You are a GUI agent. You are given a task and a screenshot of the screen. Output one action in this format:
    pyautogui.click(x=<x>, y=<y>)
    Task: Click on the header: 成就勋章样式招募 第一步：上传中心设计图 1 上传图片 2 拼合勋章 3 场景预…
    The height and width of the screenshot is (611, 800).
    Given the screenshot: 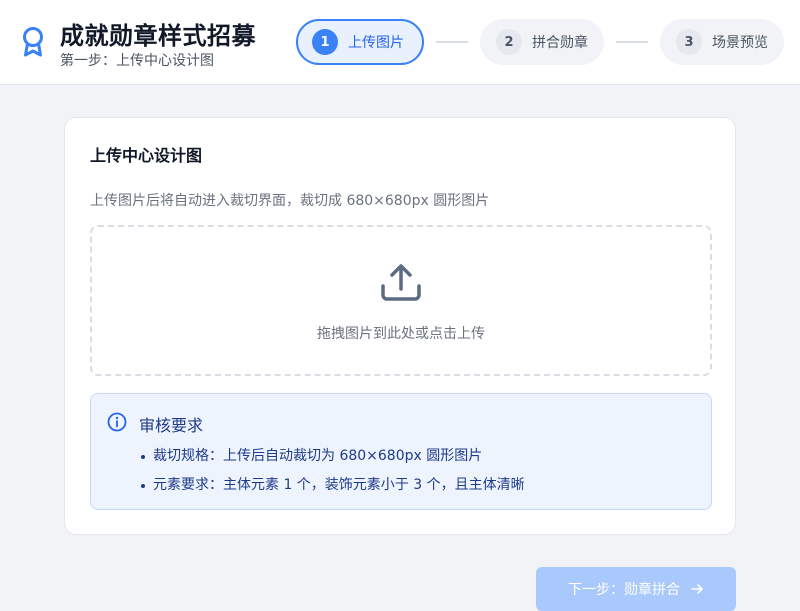 What is the action you would take?
    pyautogui.click(x=400, y=42)
    